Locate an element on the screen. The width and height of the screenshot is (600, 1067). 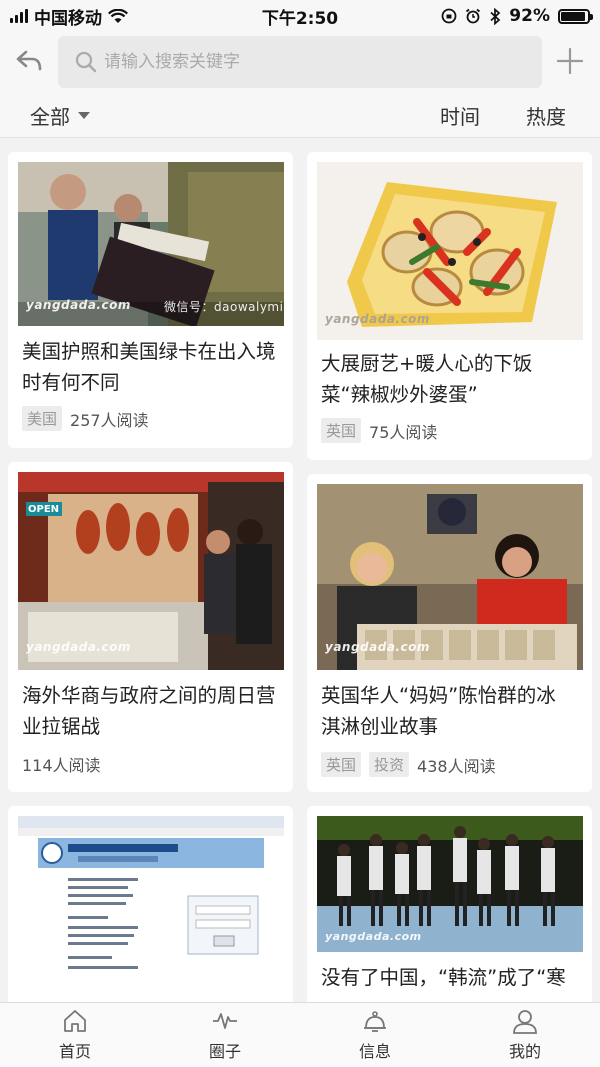
read-count: 257人阅读 is located at coordinates (109, 420).